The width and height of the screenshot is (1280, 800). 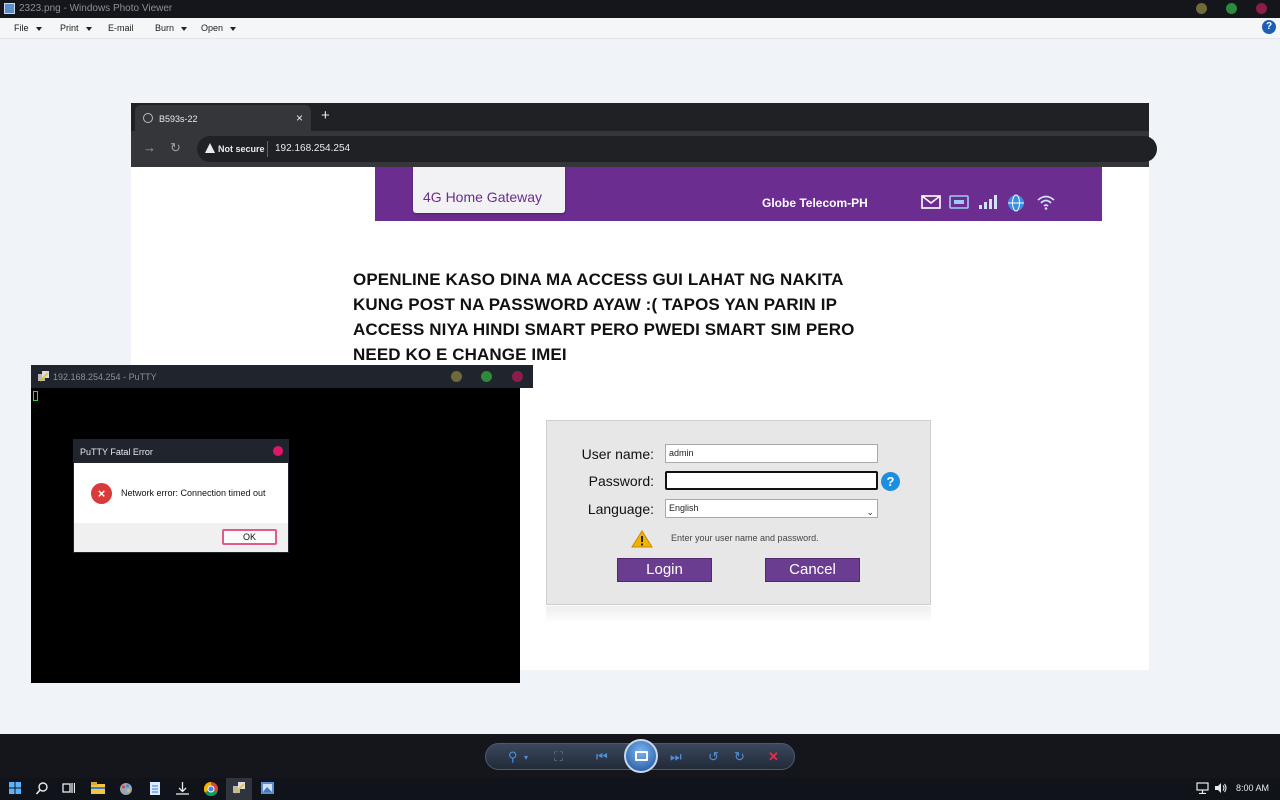 I want to click on menu-print: Print, so click(x=76, y=28).